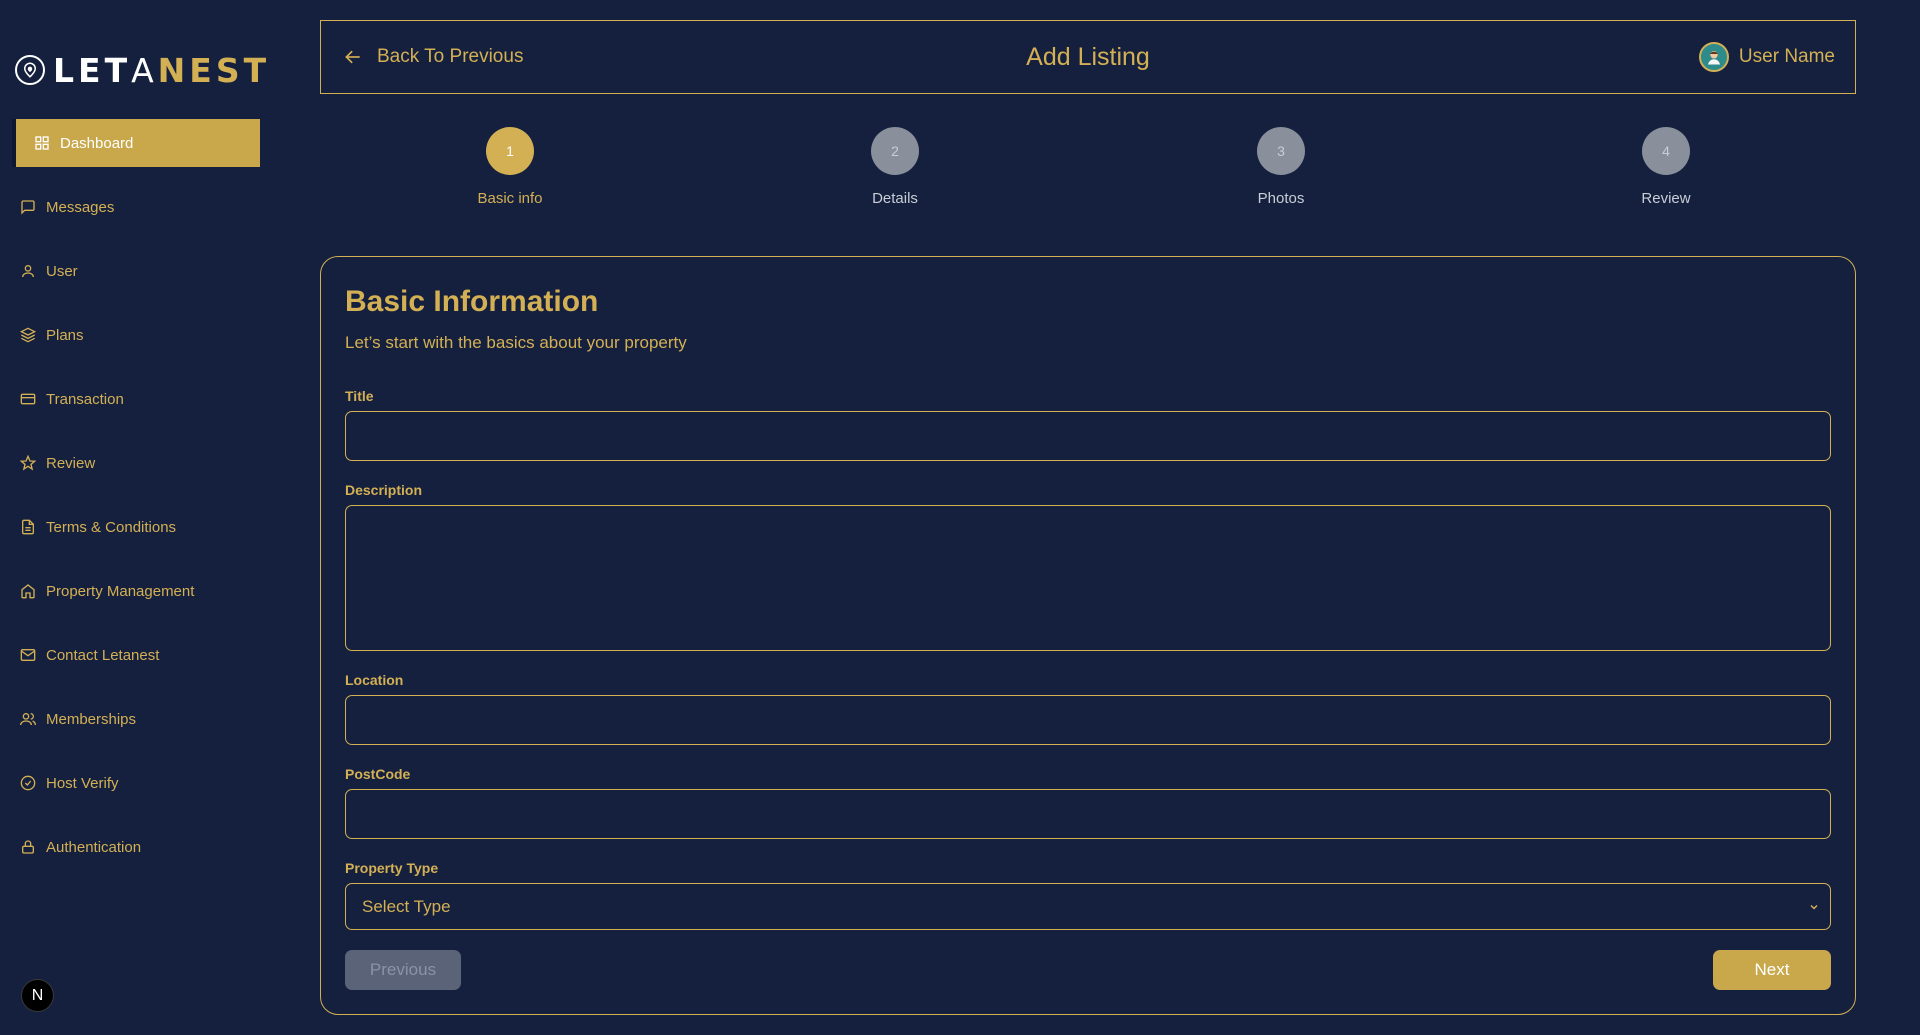 Image resolution: width=1920 pixels, height=1035 pixels. I want to click on home-icon, so click(28, 591).